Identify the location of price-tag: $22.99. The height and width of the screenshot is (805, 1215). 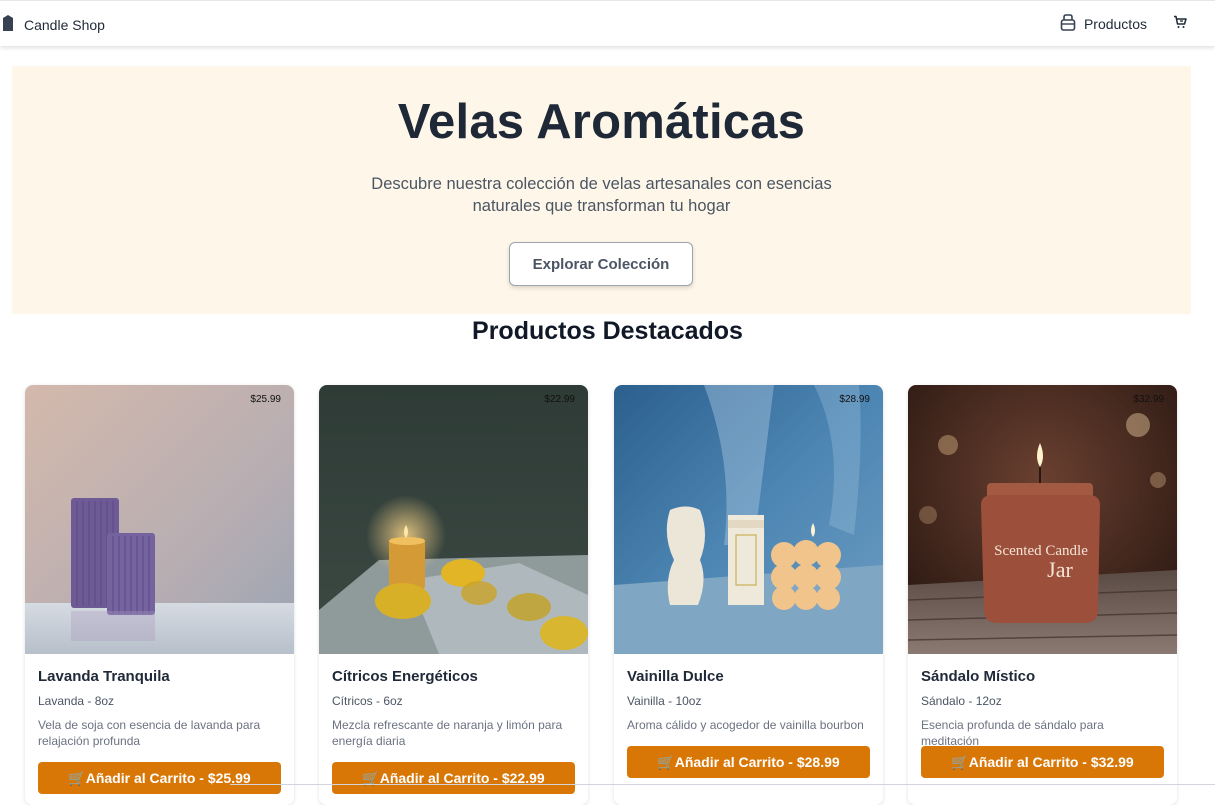
(559, 399).